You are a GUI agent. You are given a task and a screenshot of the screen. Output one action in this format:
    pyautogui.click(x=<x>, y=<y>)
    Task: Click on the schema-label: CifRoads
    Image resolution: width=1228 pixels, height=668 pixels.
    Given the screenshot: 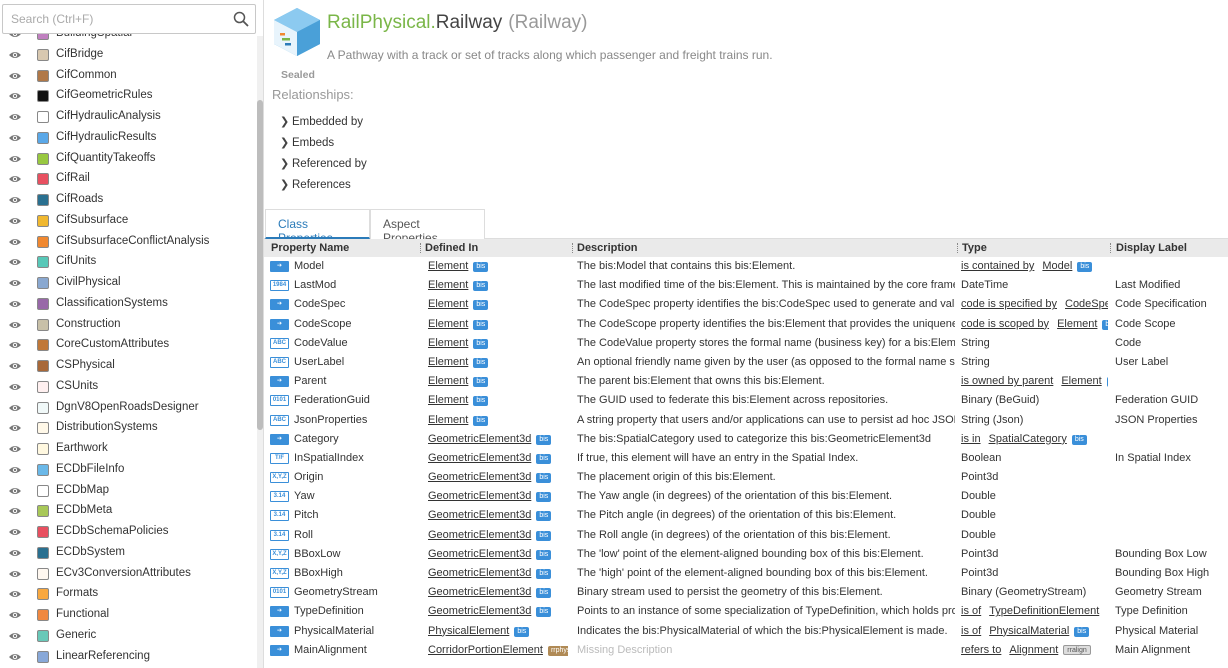 What is the action you would take?
    pyautogui.click(x=79, y=199)
    